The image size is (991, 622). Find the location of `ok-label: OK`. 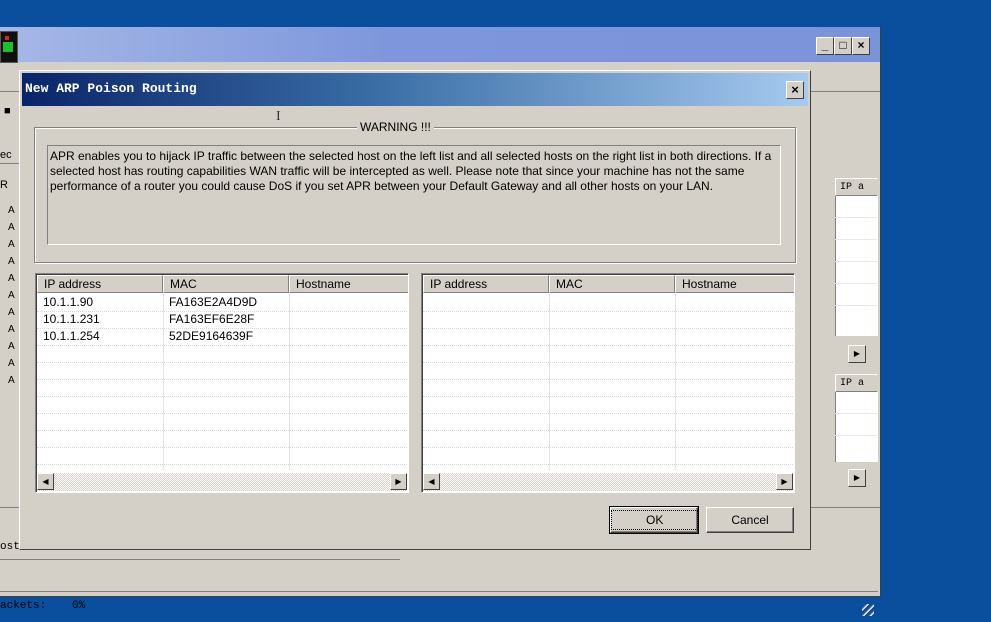

ok-label: OK is located at coordinates (655, 520).